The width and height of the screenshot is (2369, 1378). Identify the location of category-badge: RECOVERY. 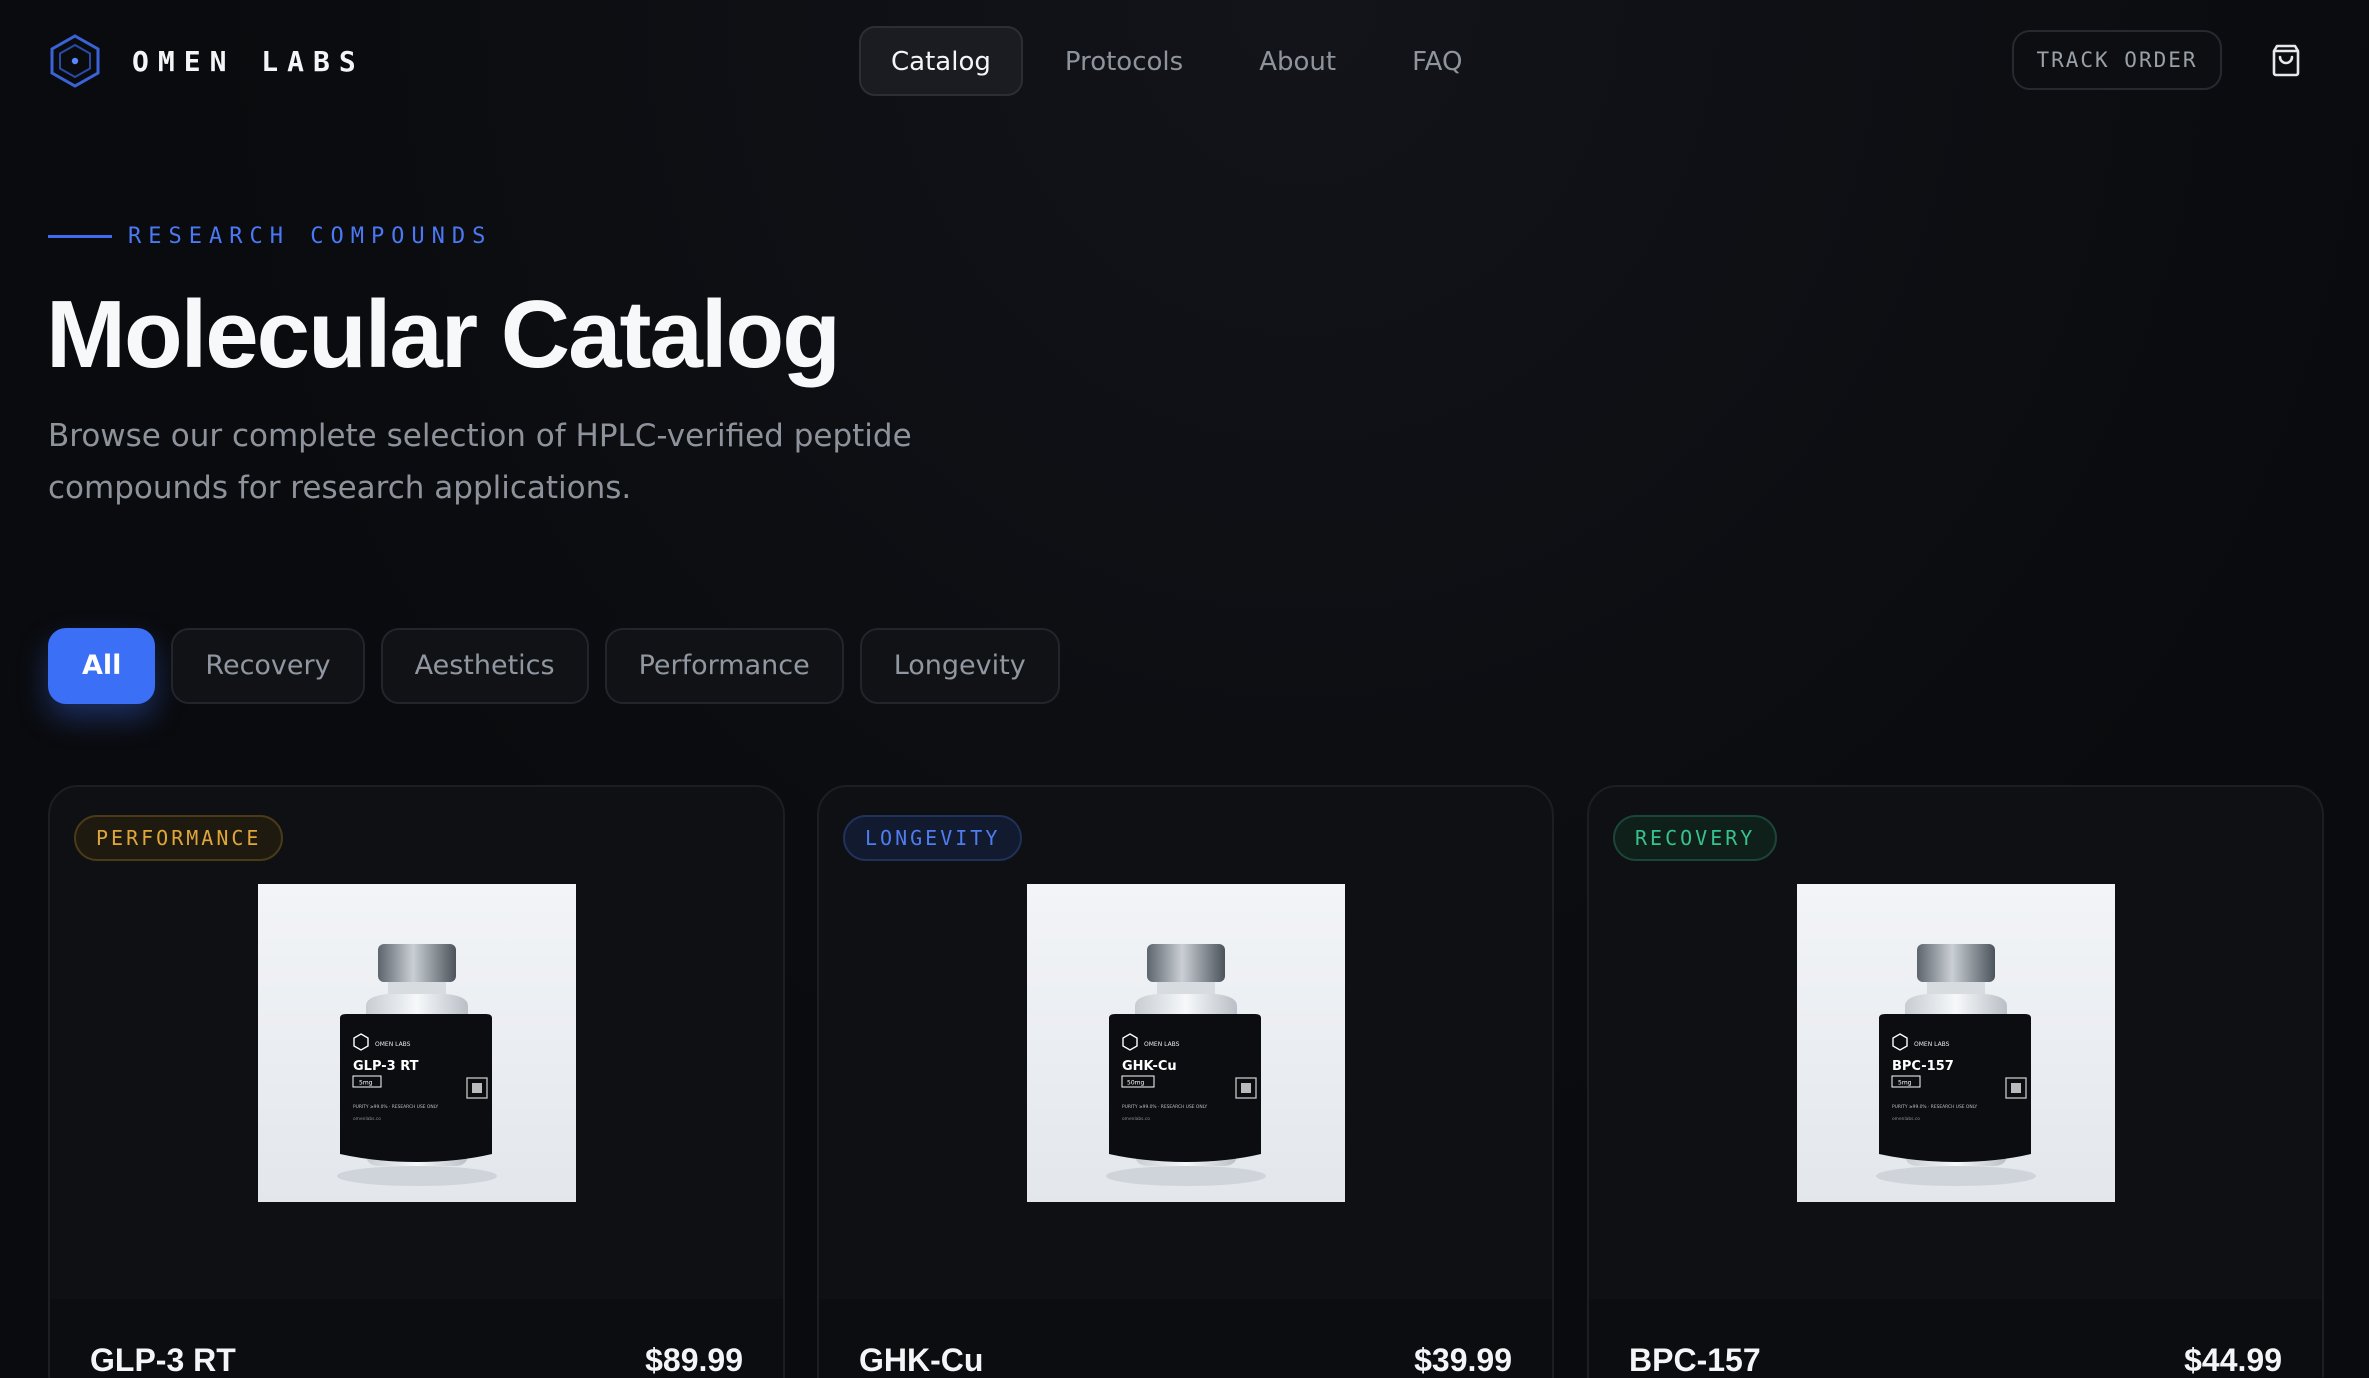
(1695, 838).